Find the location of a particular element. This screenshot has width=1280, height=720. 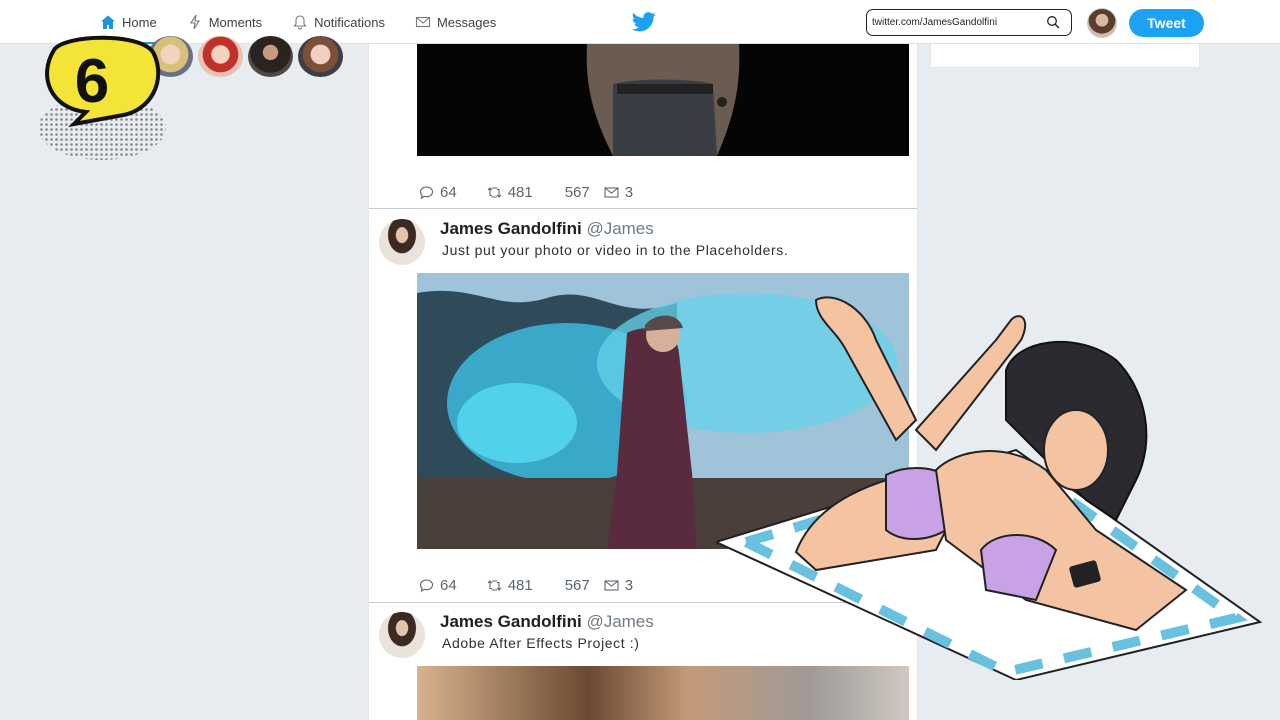

twitter-bird-icon is located at coordinates (644, 22).